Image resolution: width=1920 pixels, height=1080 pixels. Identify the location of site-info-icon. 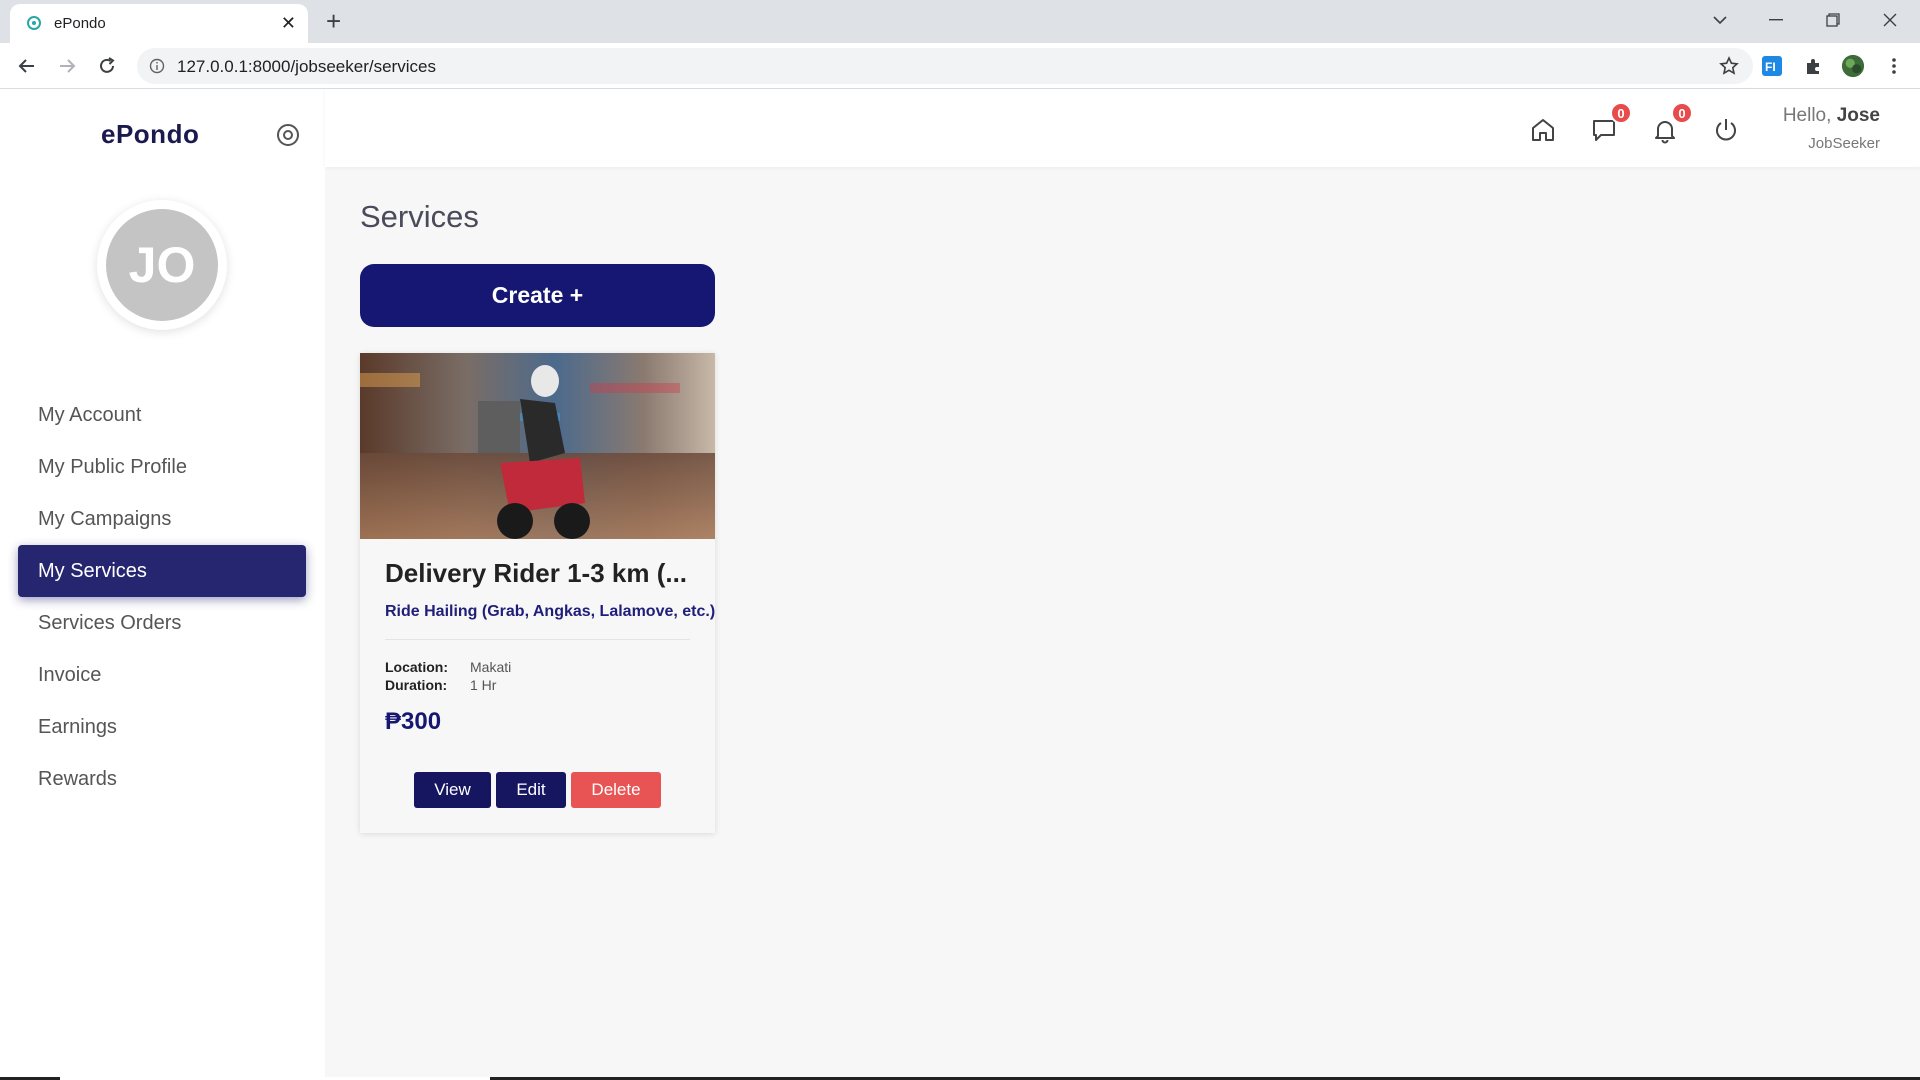
(157, 66).